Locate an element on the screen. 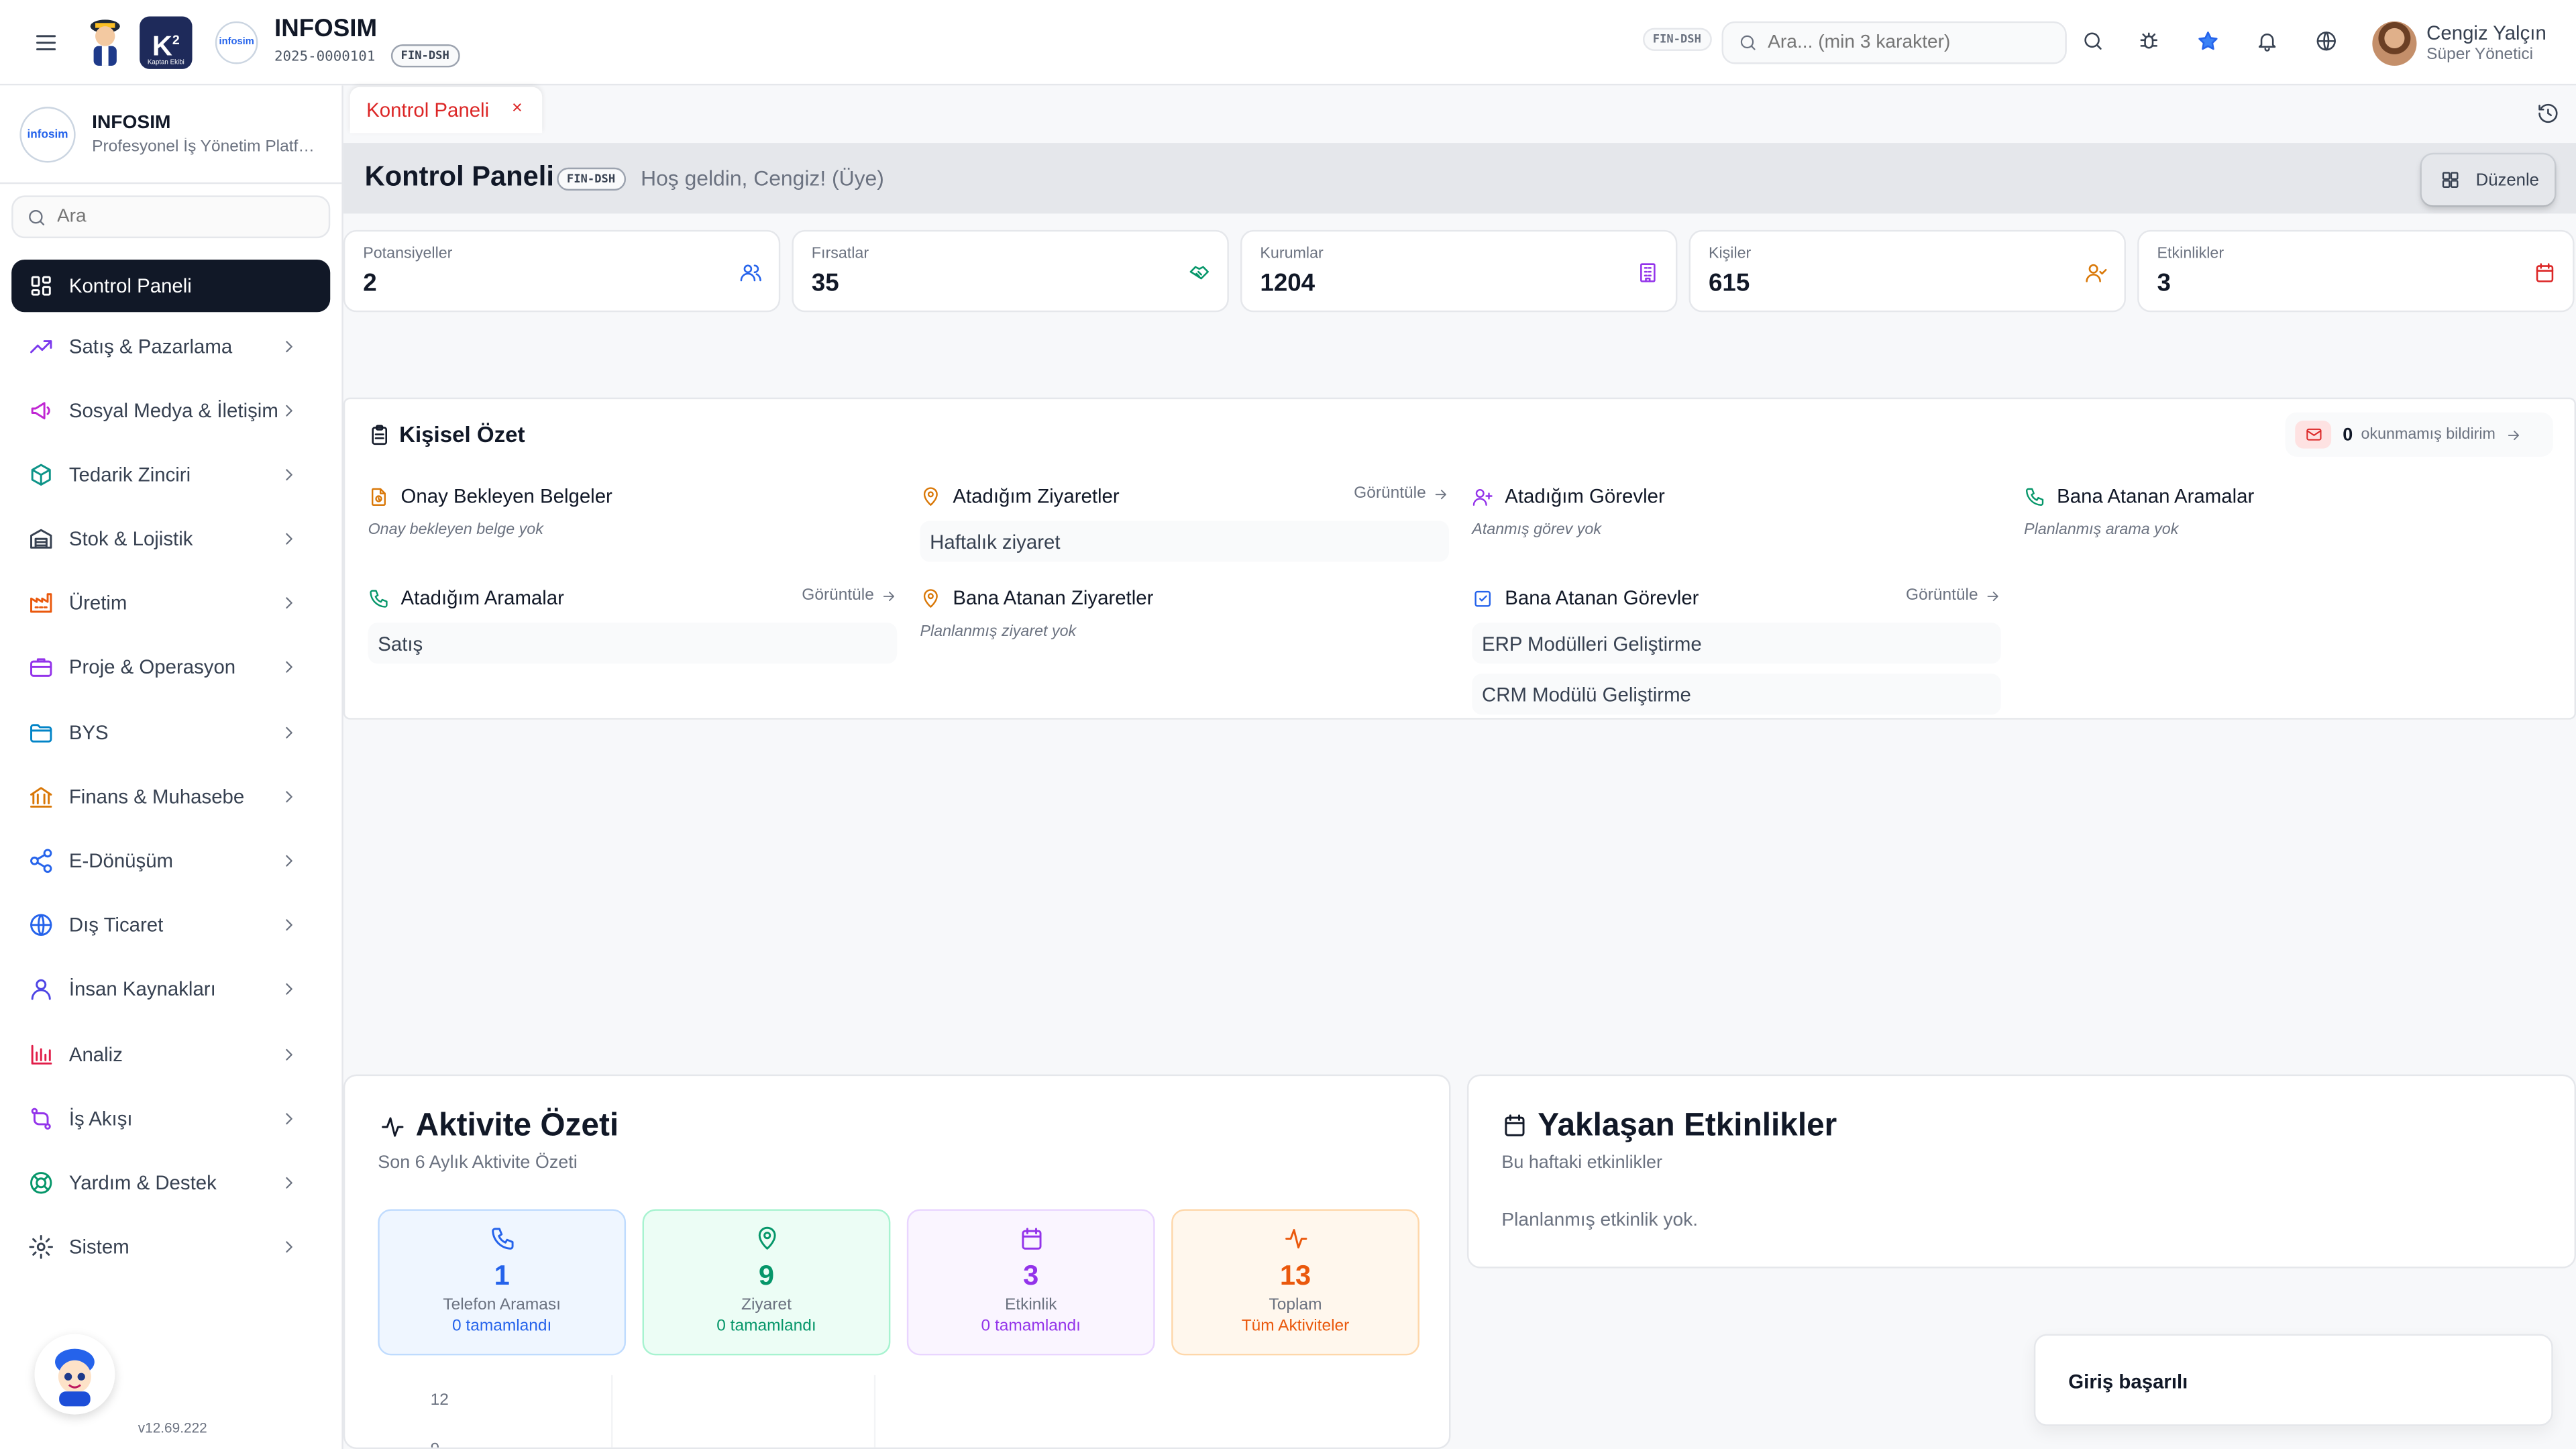  list-item: CRM Modülü Geliştirme is located at coordinates (1736, 694).